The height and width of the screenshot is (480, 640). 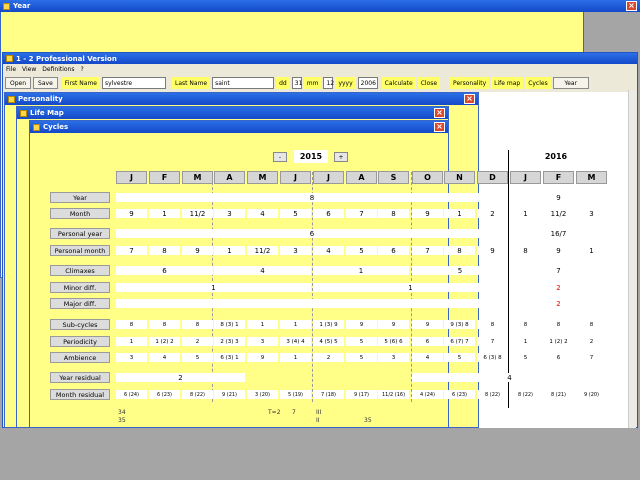 What do you see at coordinates (80, 270) in the screenshot?
I see `row-label-climaxes: Climaxes` at bounding box center [80, 270].